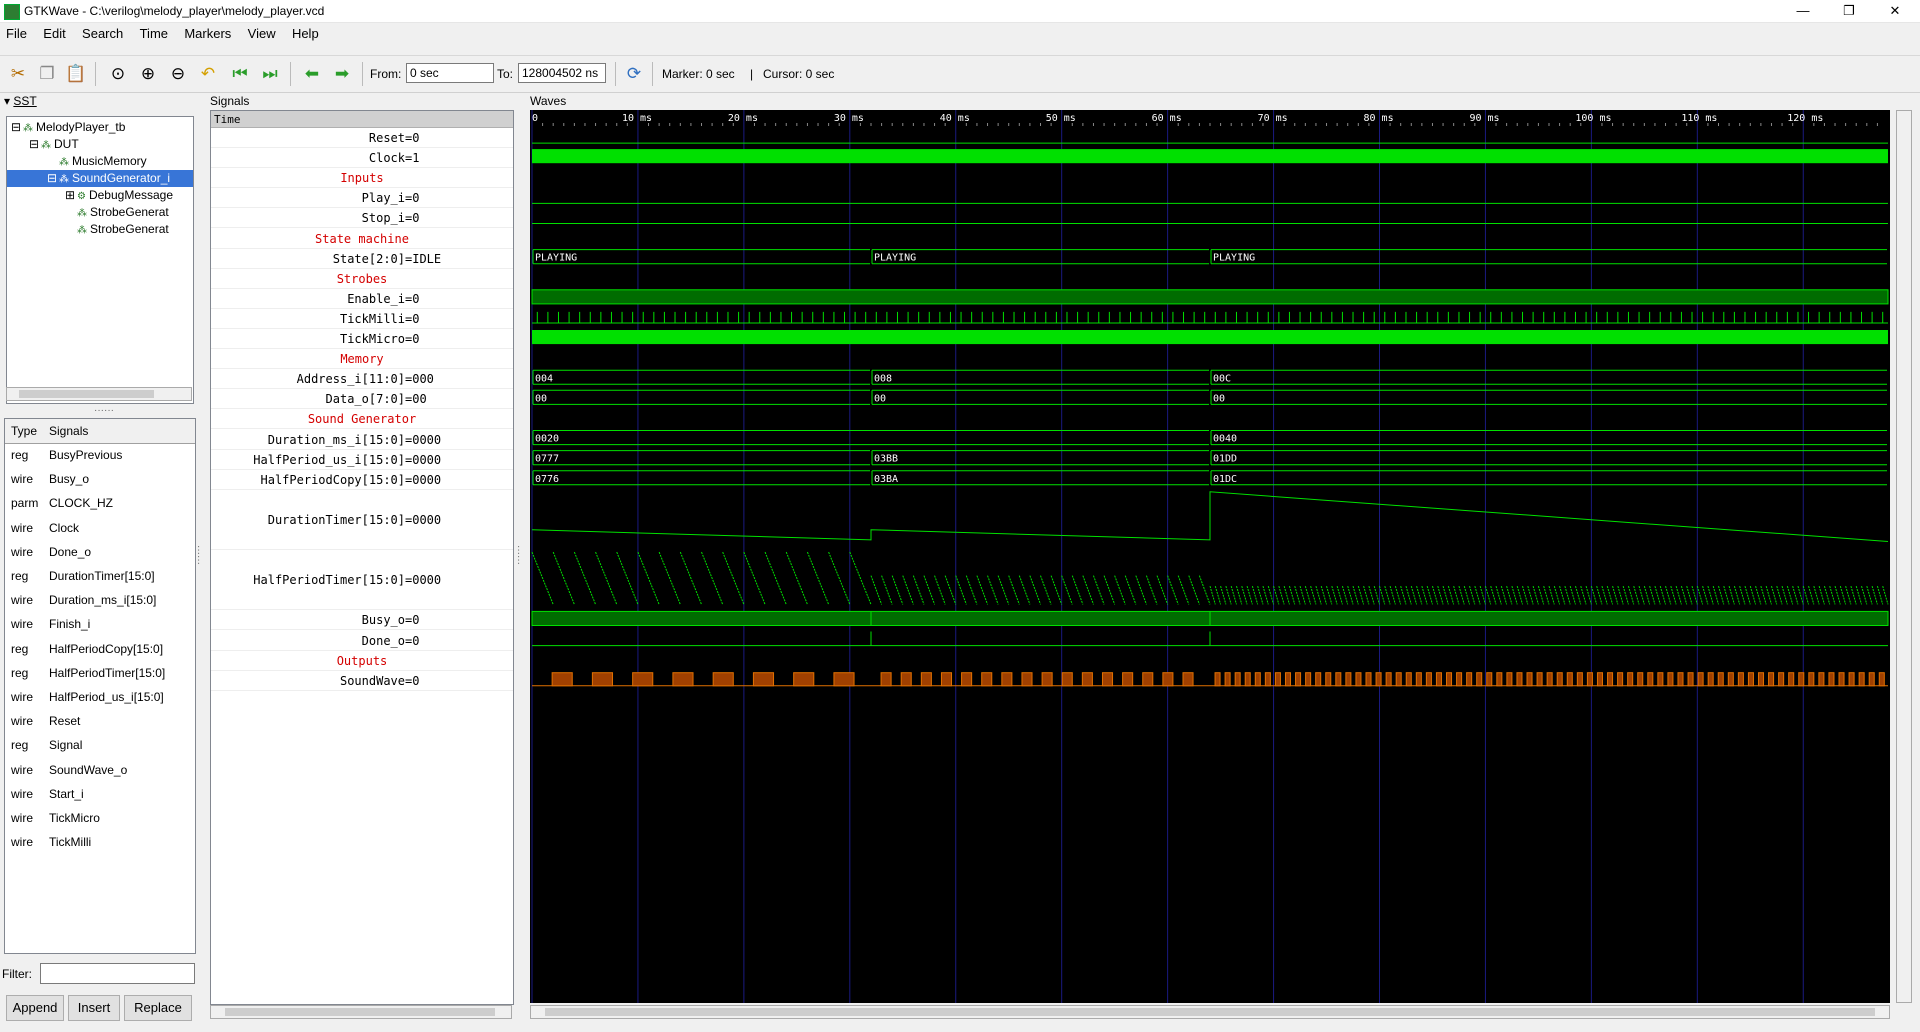  I want to click on minimize-button: —, so click(1803, 11).